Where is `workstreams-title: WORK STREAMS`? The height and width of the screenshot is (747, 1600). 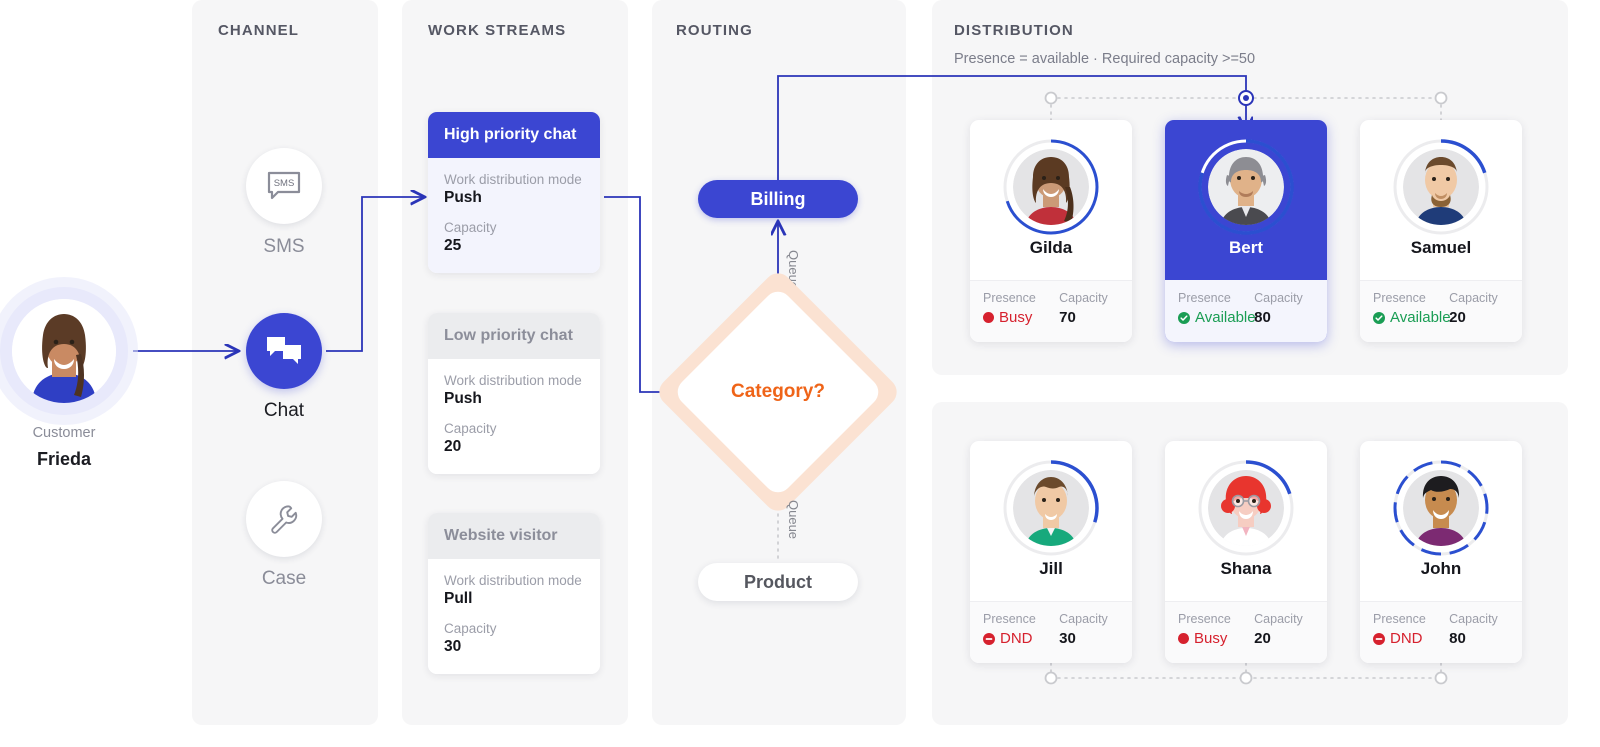 workstreams-title: WORK STREAMS is located at coordinates (497, 30).